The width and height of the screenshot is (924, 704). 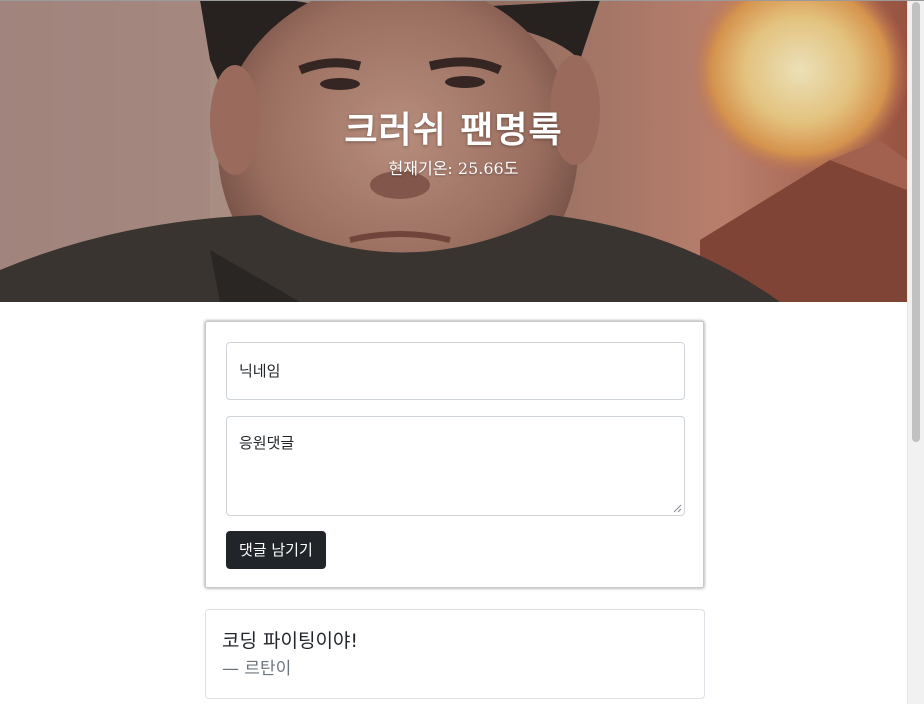 I want to click on vertical-scrollbar, so click(x=915, y=352).